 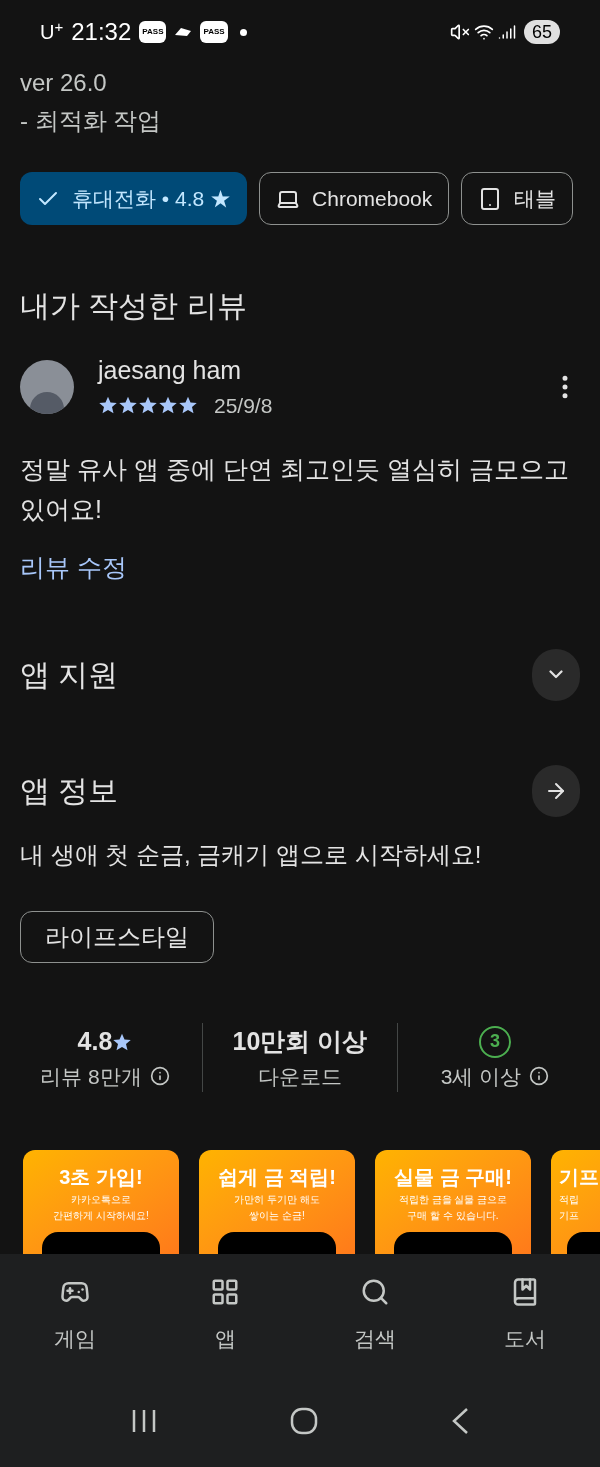 What do you see at coordinates (251, 854) in the screenshot?
I see `app-description: 내 생애 첫 순금, 금캐기 앱으로 시작하세요!` at bounding box center [251, 854].